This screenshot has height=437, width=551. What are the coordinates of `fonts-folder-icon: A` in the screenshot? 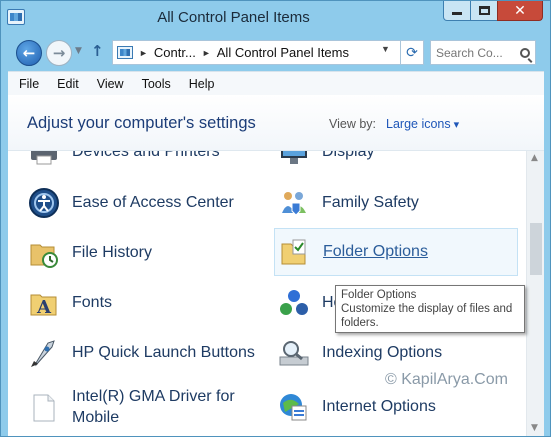 It's located at (43, 306).